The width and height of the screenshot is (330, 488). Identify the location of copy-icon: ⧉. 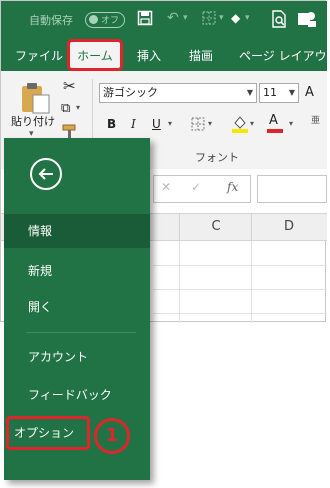
(65, 108).